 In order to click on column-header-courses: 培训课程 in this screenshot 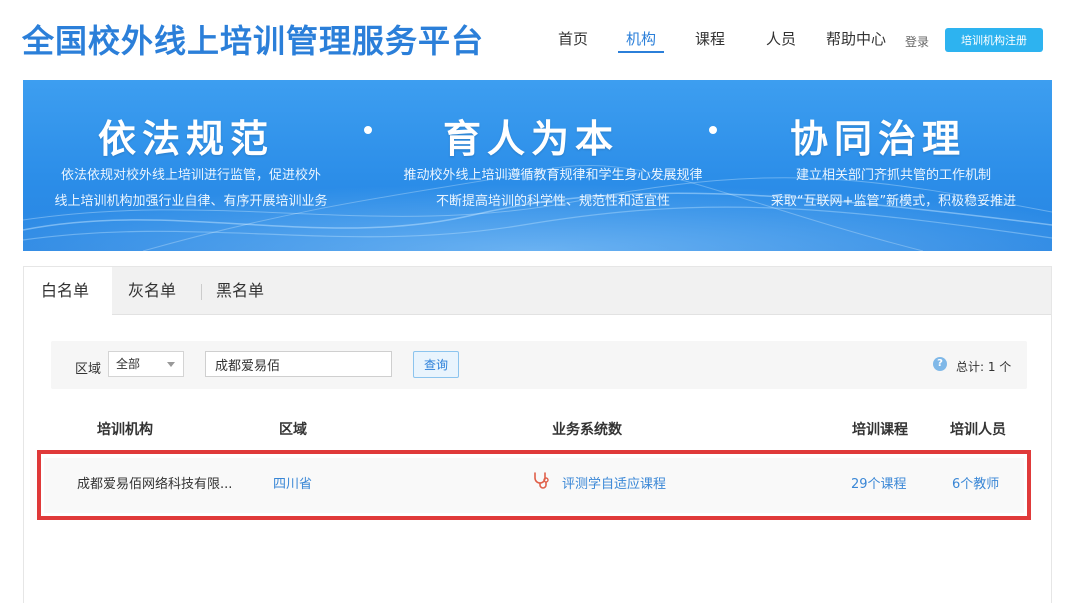, I will do `click(880, 430)`.